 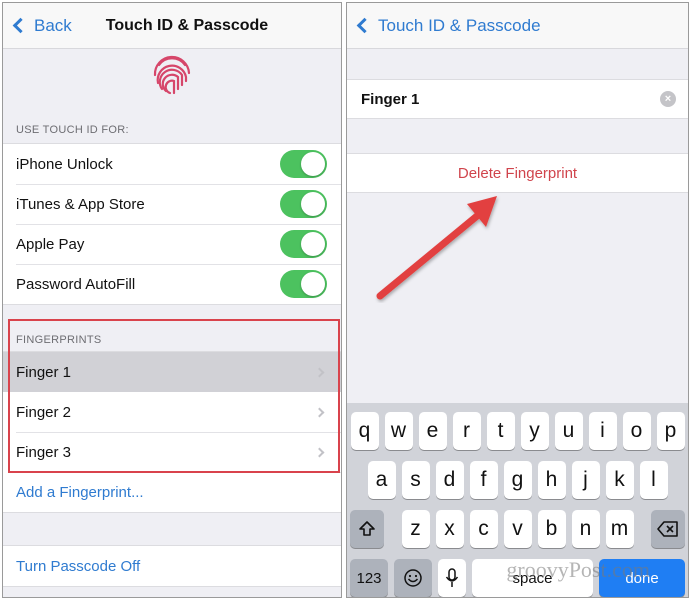 What do you see at coordinates (172, 244) in the screenshot?
I see `touch-id-row-apple-pay: Apple Pay` at bounding box center [172, 244].